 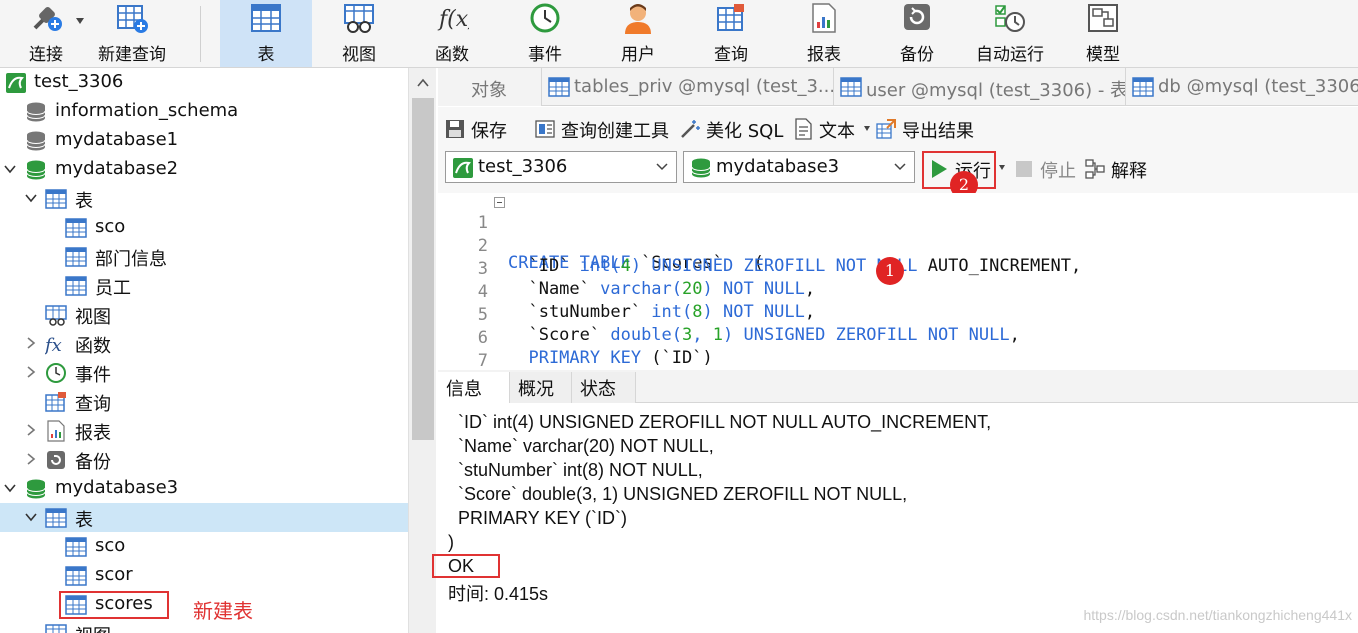 What do you see at coordinates (114, 574) in the screenshot?
I see `tree-node-label: scor` at bounding box center [114, 574].